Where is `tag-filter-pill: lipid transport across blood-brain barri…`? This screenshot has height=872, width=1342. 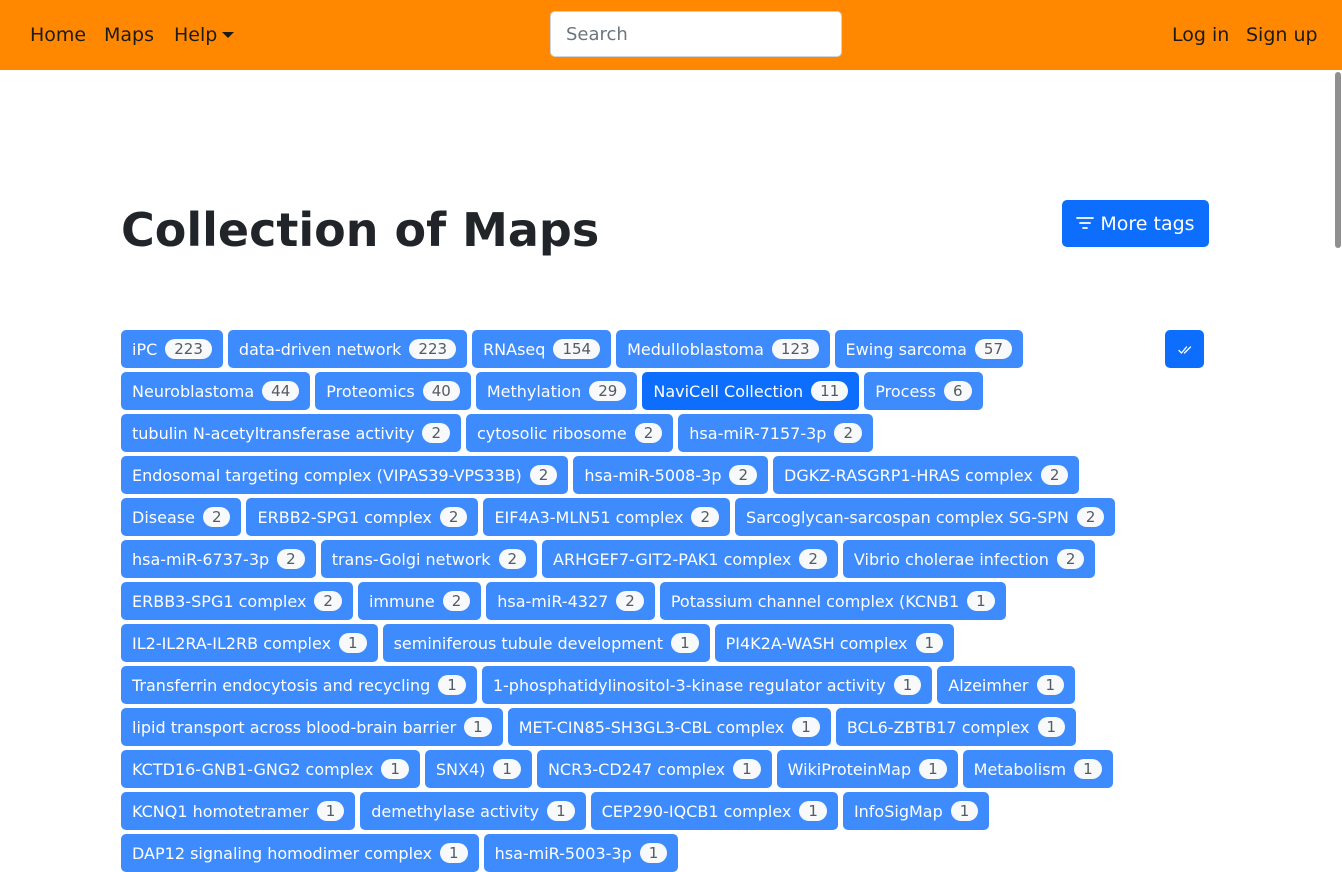 tag-filter-pill: lipid transport across blood-brain barri… is located at coordinates (312, 727).